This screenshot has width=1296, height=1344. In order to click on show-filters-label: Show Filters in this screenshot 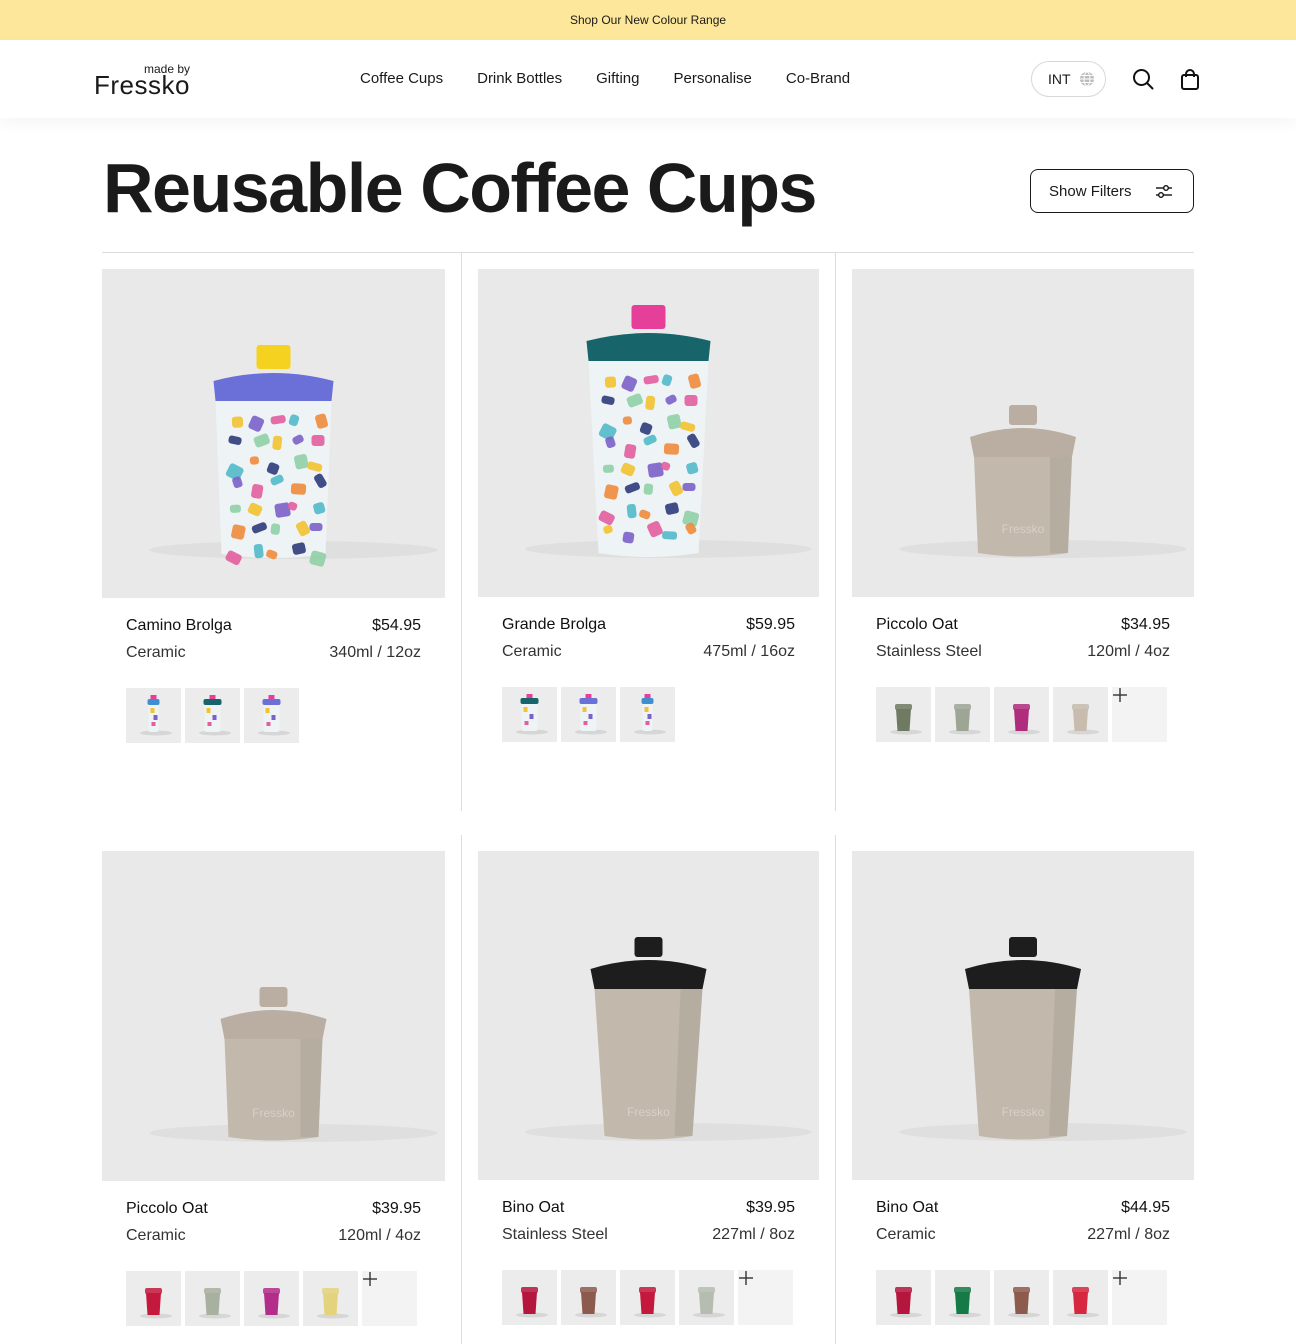, I will do `click(1090, 191)`.